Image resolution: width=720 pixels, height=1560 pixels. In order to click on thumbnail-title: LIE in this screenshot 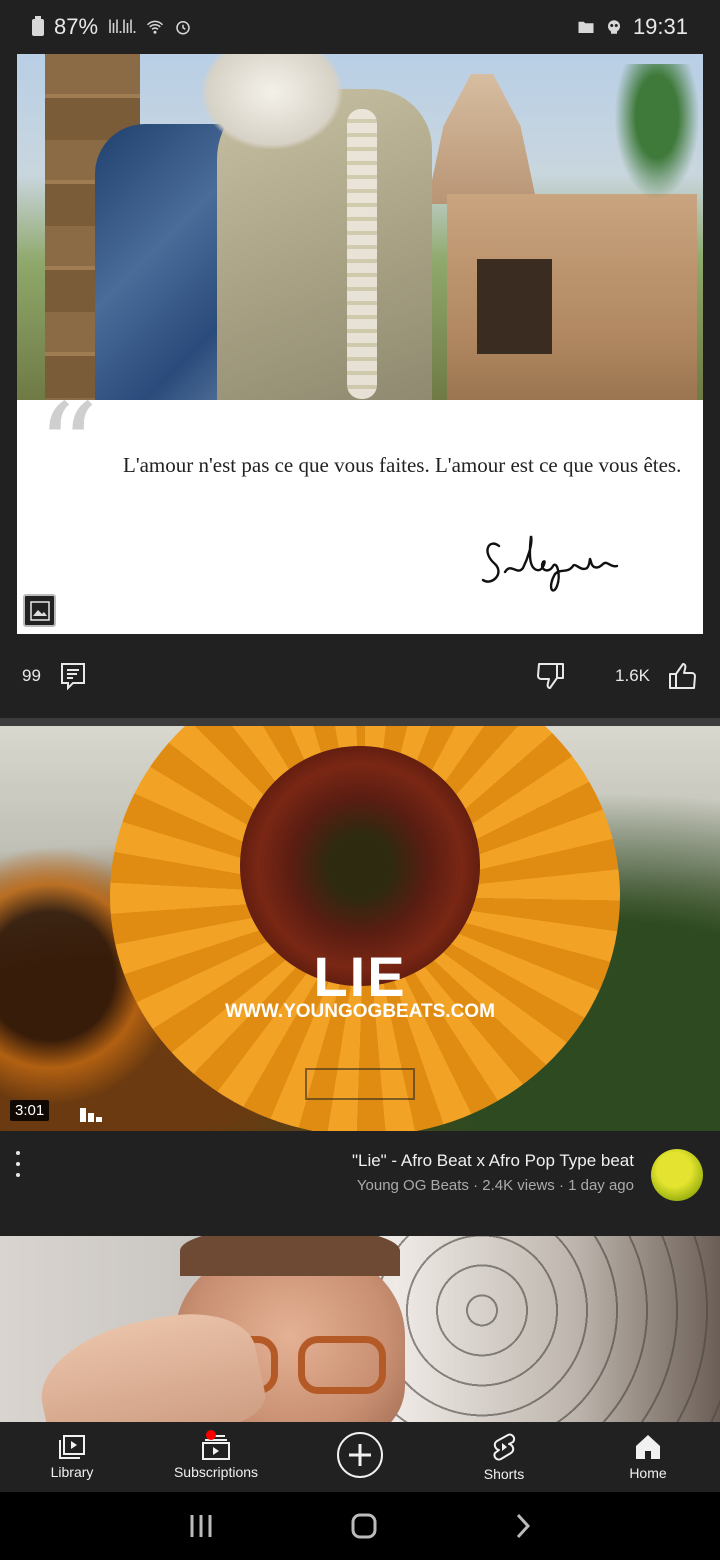, I will do `click(360, 976)`.